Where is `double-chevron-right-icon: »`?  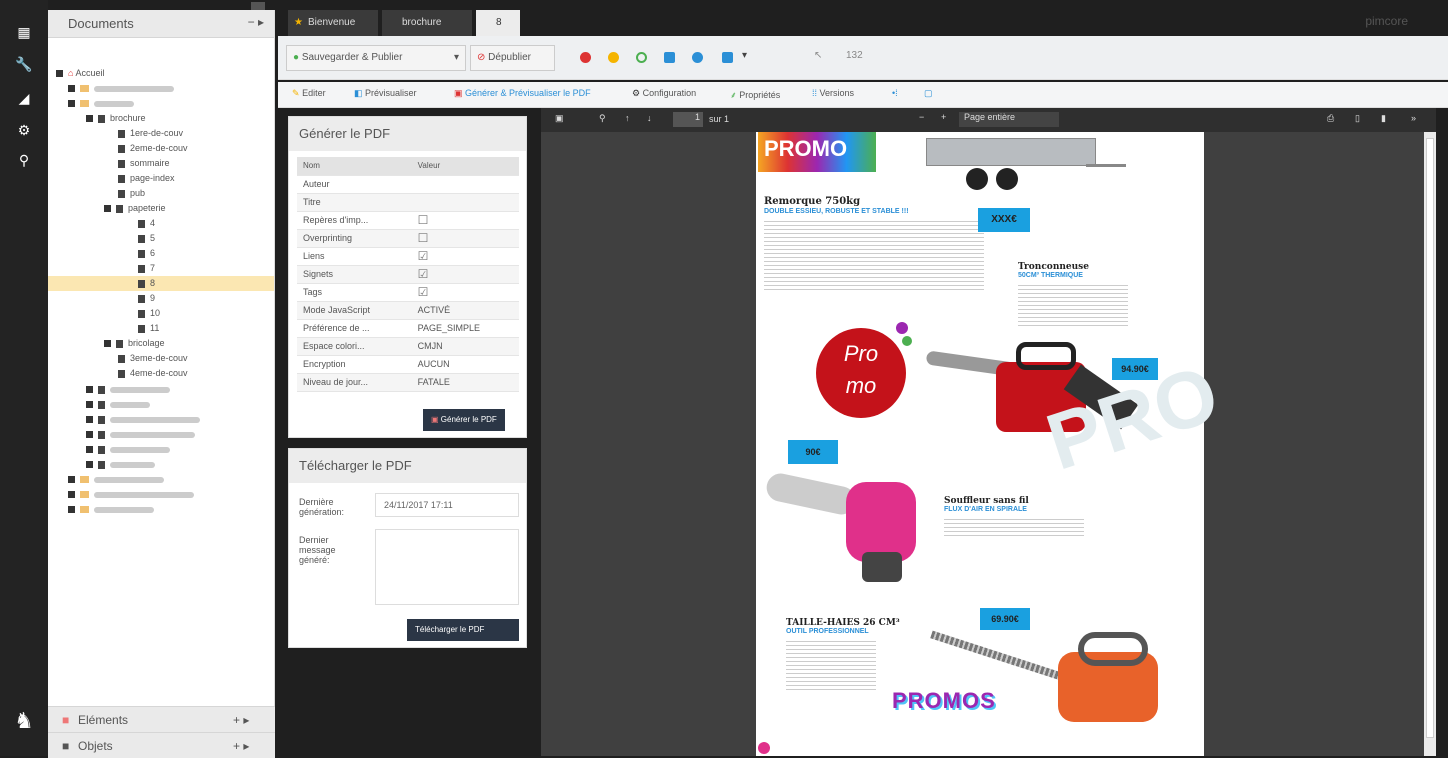 double-chevron-right-icon: » is located at coordinates (1413, 118).